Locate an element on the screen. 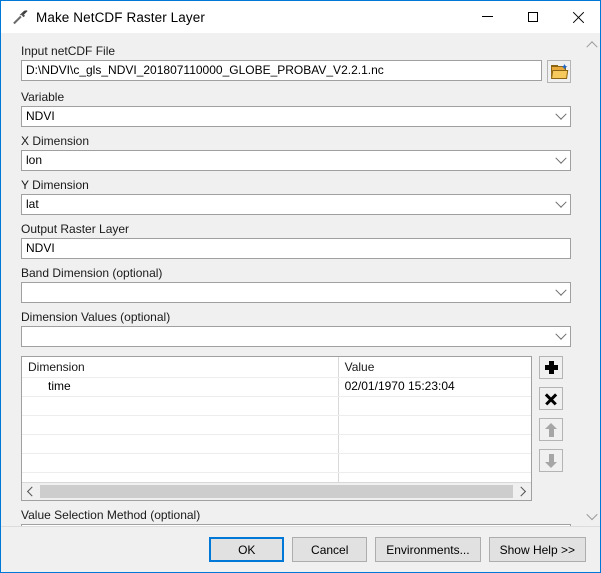  value-selection-method-combo: BY_VALUE is located at coordinates (296, 525).